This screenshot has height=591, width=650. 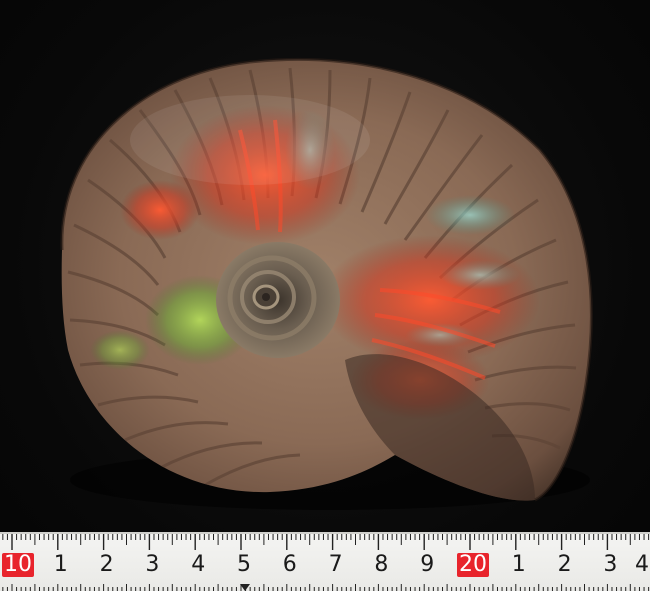 I want to click on ruler-label: 10, so click(x=18, y=564).